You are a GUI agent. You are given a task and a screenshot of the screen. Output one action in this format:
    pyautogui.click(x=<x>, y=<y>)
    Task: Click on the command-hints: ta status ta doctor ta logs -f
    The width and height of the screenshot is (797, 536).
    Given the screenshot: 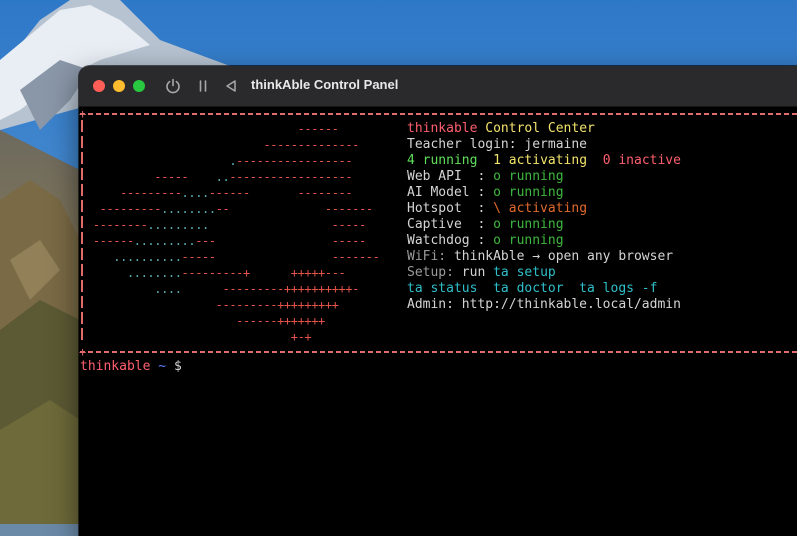 What is the action you would take?
    pyautogui.click(x=532, y=288)
    